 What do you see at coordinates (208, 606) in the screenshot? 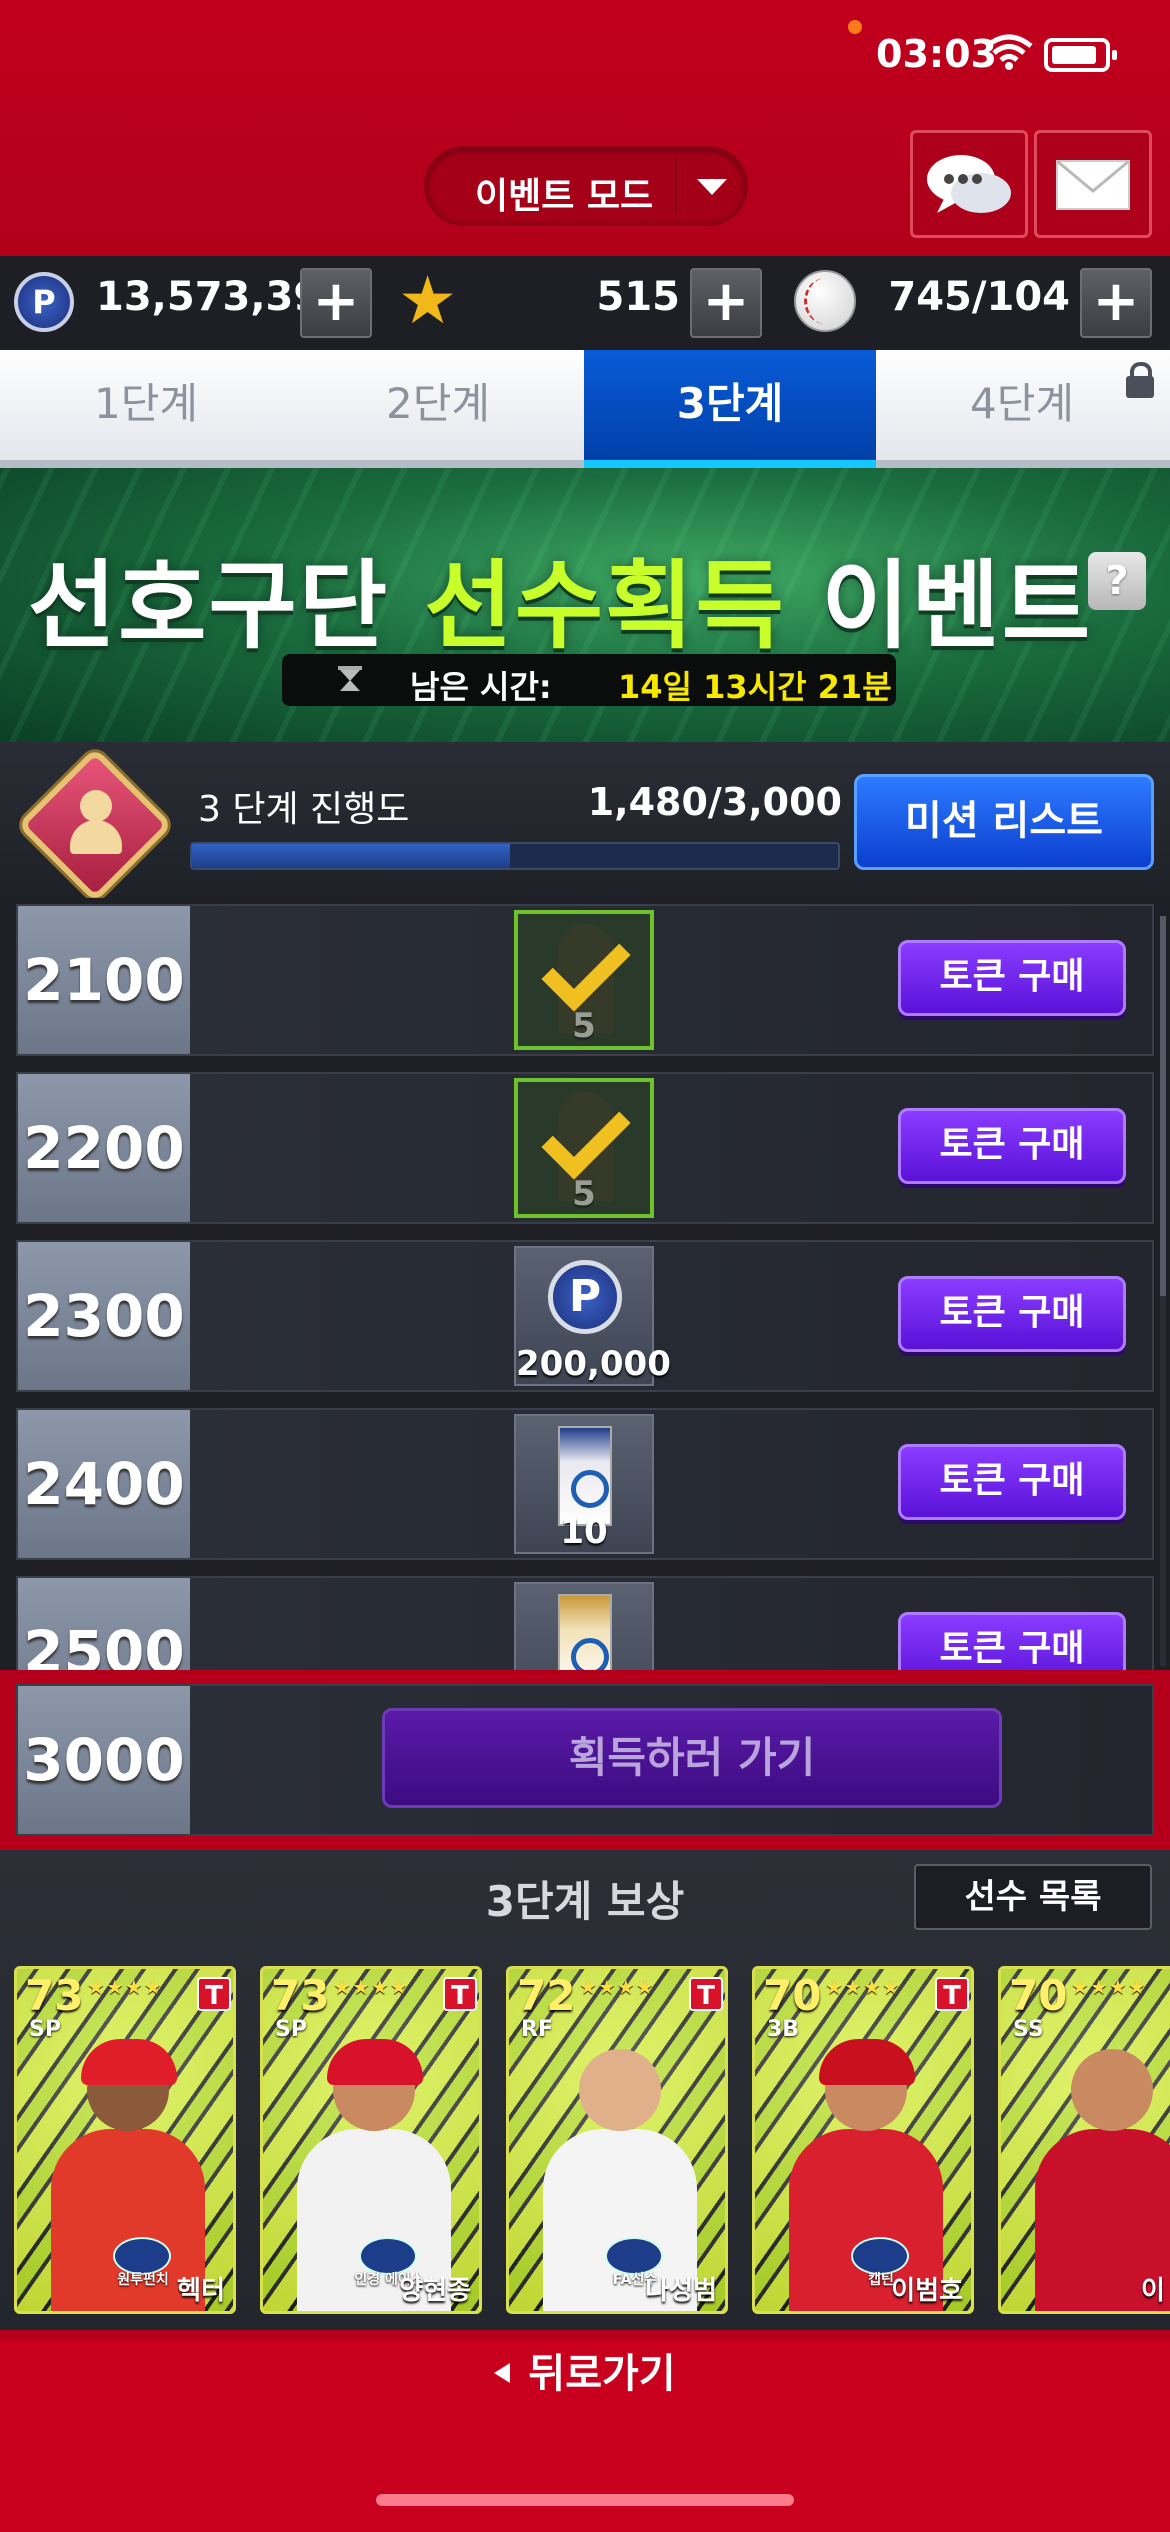
I see `banner-title-part1: 선호구단` at bounding box center [208, 606].